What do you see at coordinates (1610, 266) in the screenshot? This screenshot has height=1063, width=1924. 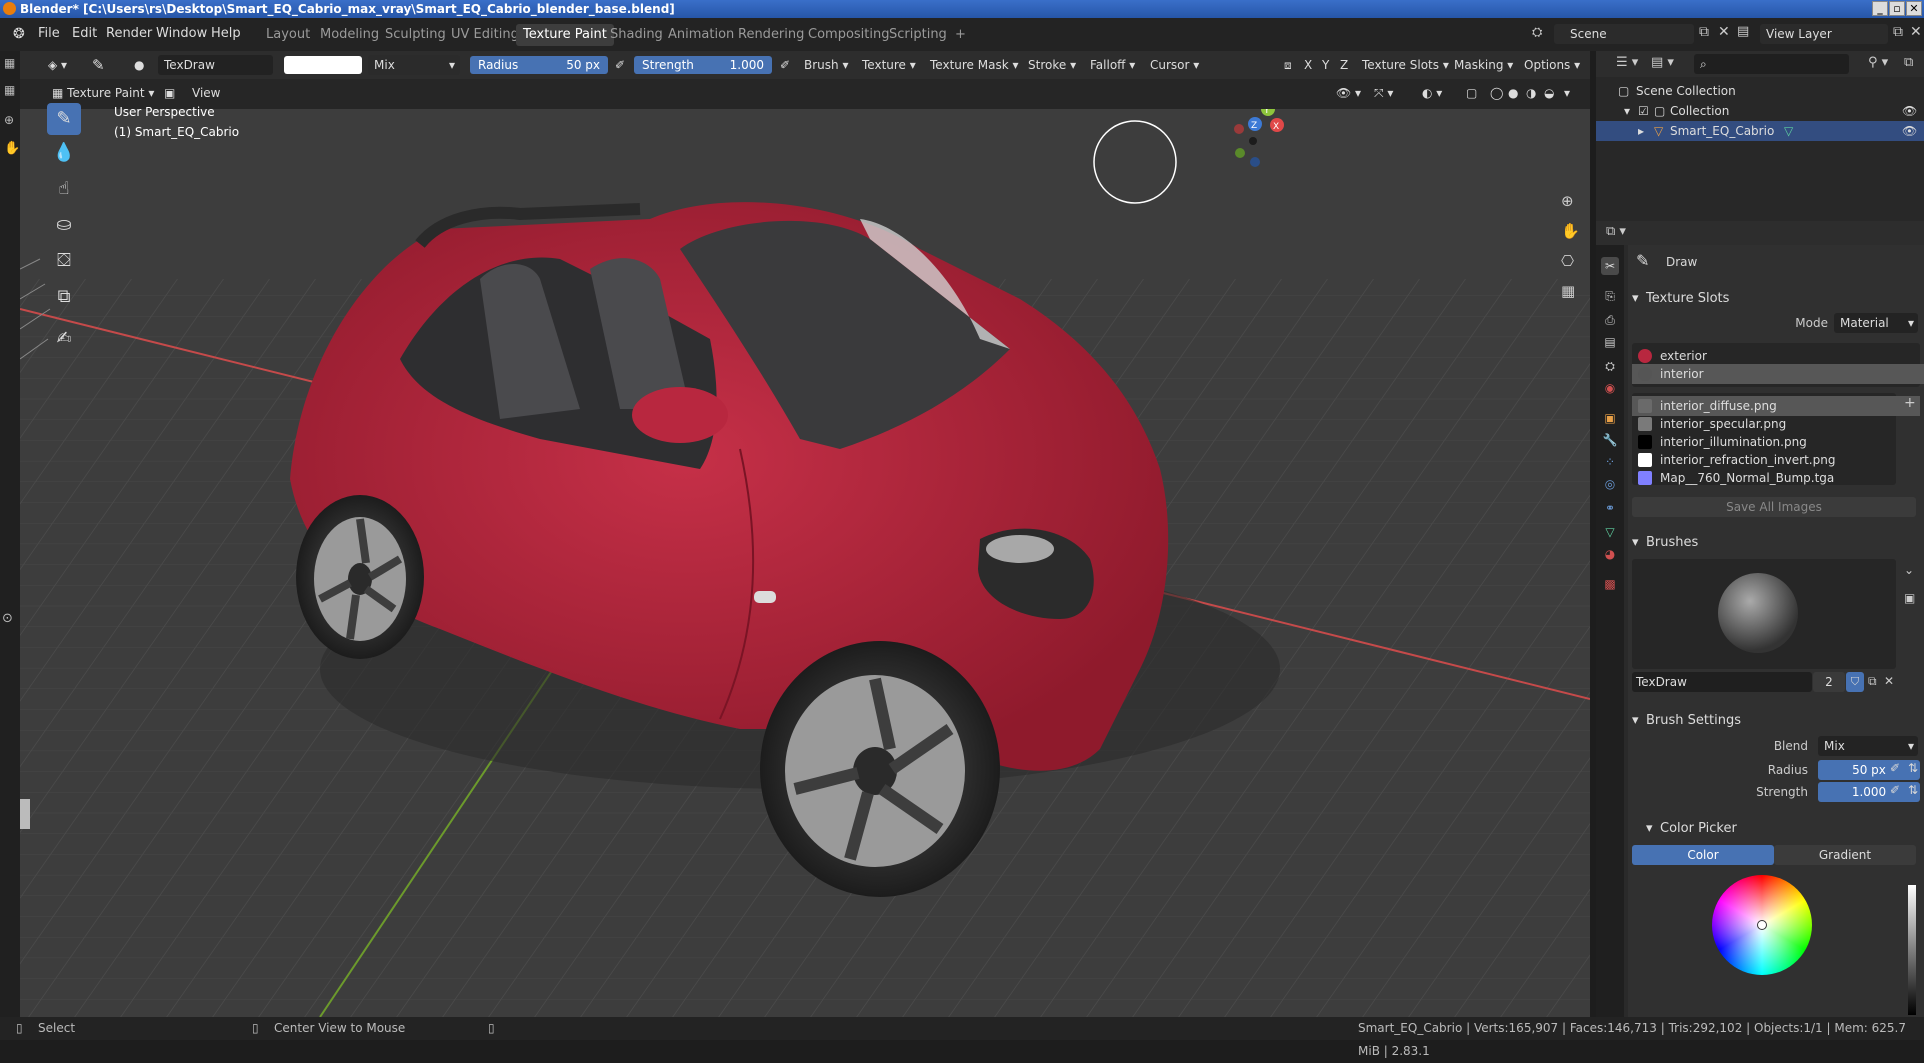 I see `tool-tab-icon: ✂` at bounding box center [1610, 266].